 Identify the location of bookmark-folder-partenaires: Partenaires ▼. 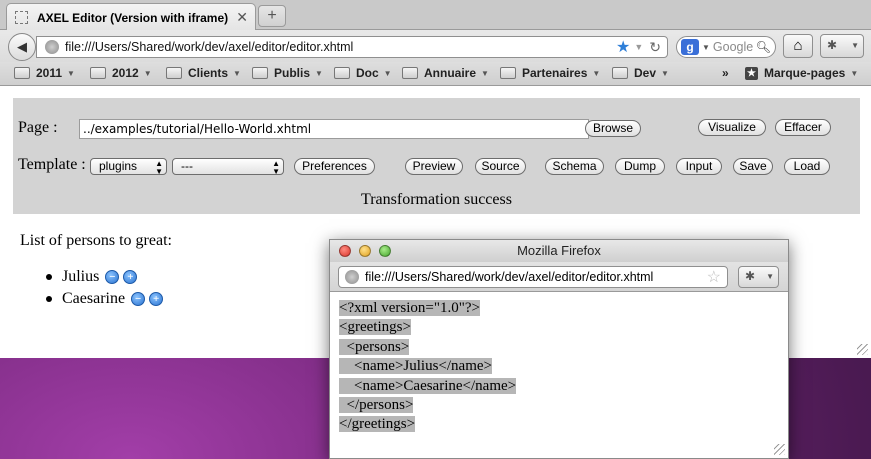
(550, 73).